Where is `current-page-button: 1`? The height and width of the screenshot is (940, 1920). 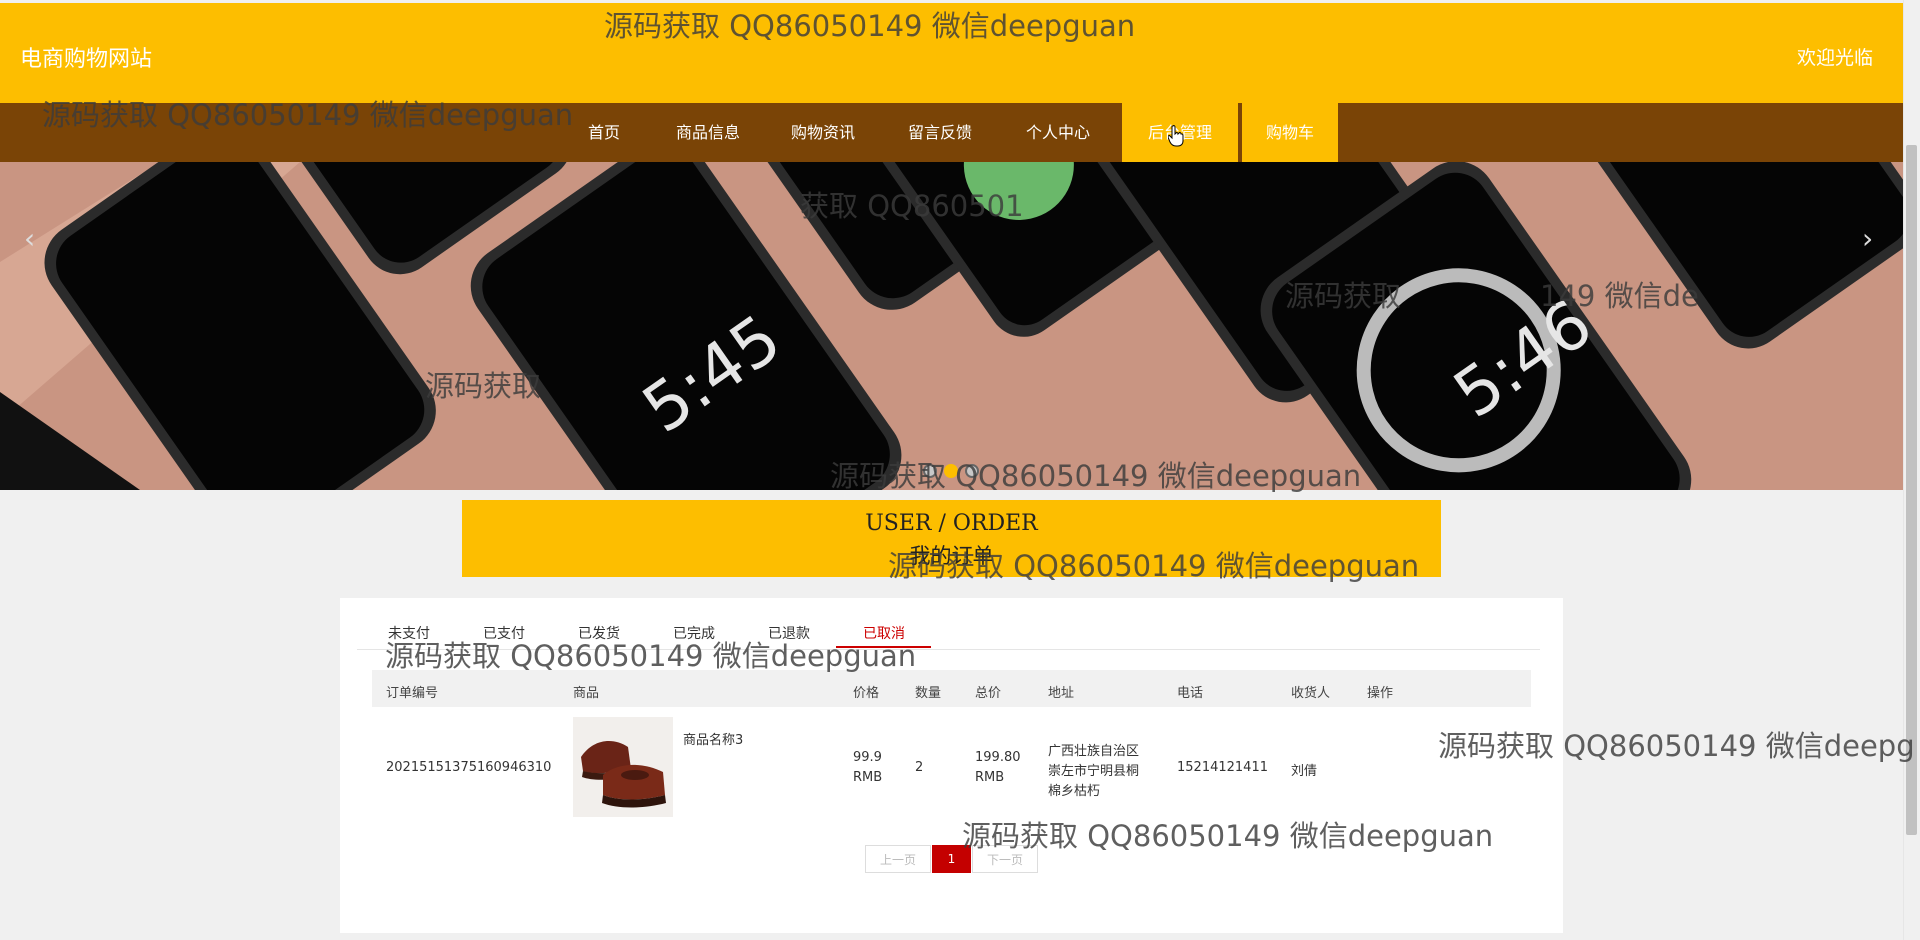
current-page-button: 1 is located at coordinates (951, 859).